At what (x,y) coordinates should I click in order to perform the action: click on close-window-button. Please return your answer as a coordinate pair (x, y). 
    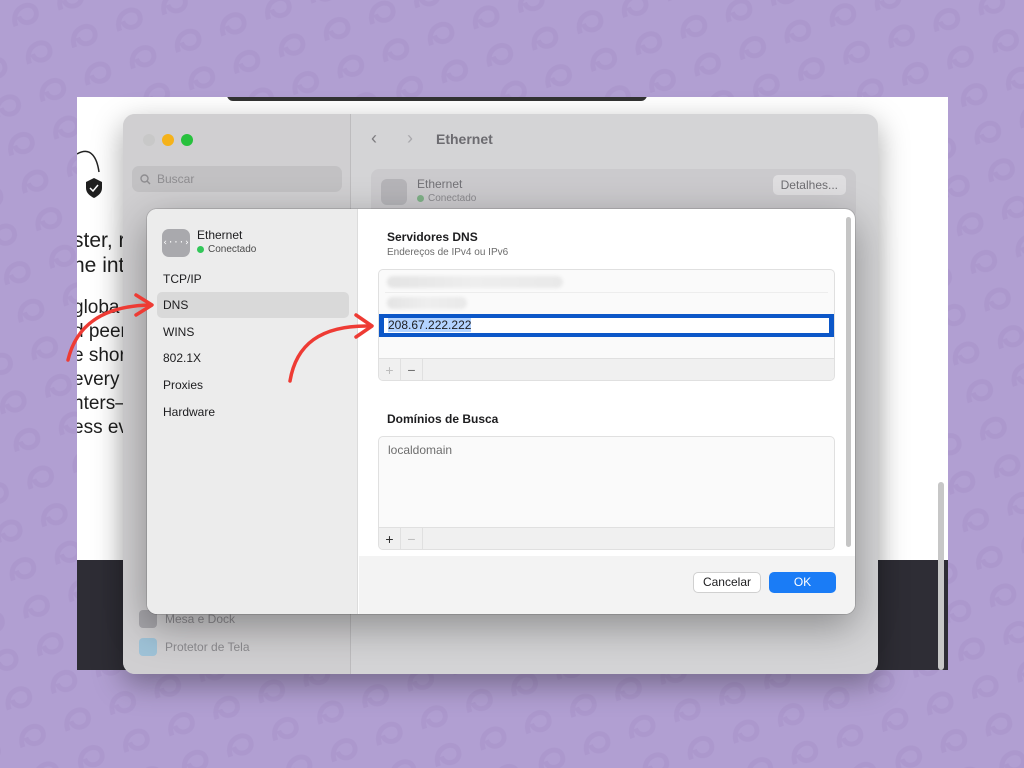
    Looking at the image, I should click on (149, 140).